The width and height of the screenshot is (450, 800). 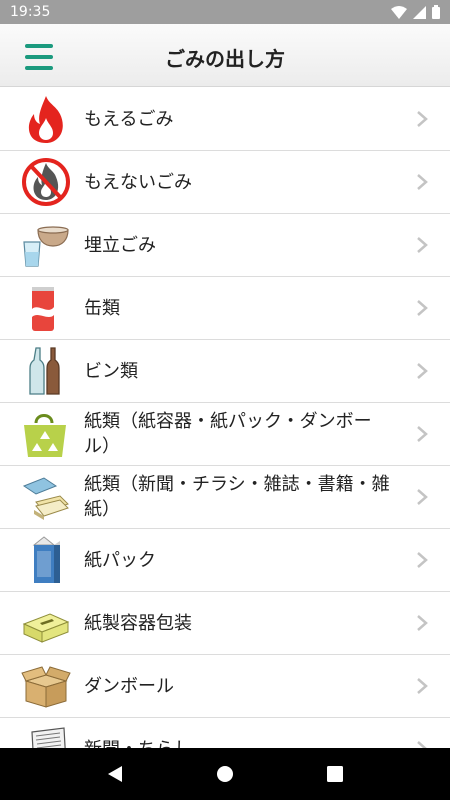 I want to click on list-item-label: 缶類, so click(x=102, y=308).